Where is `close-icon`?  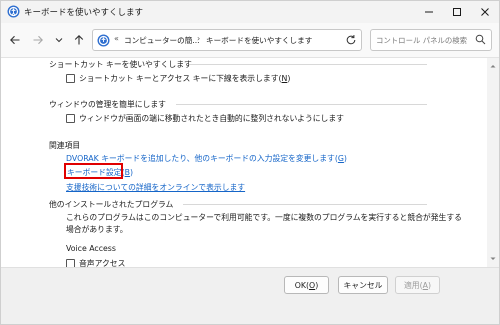 close-icon is located at coordinates (485, 12).